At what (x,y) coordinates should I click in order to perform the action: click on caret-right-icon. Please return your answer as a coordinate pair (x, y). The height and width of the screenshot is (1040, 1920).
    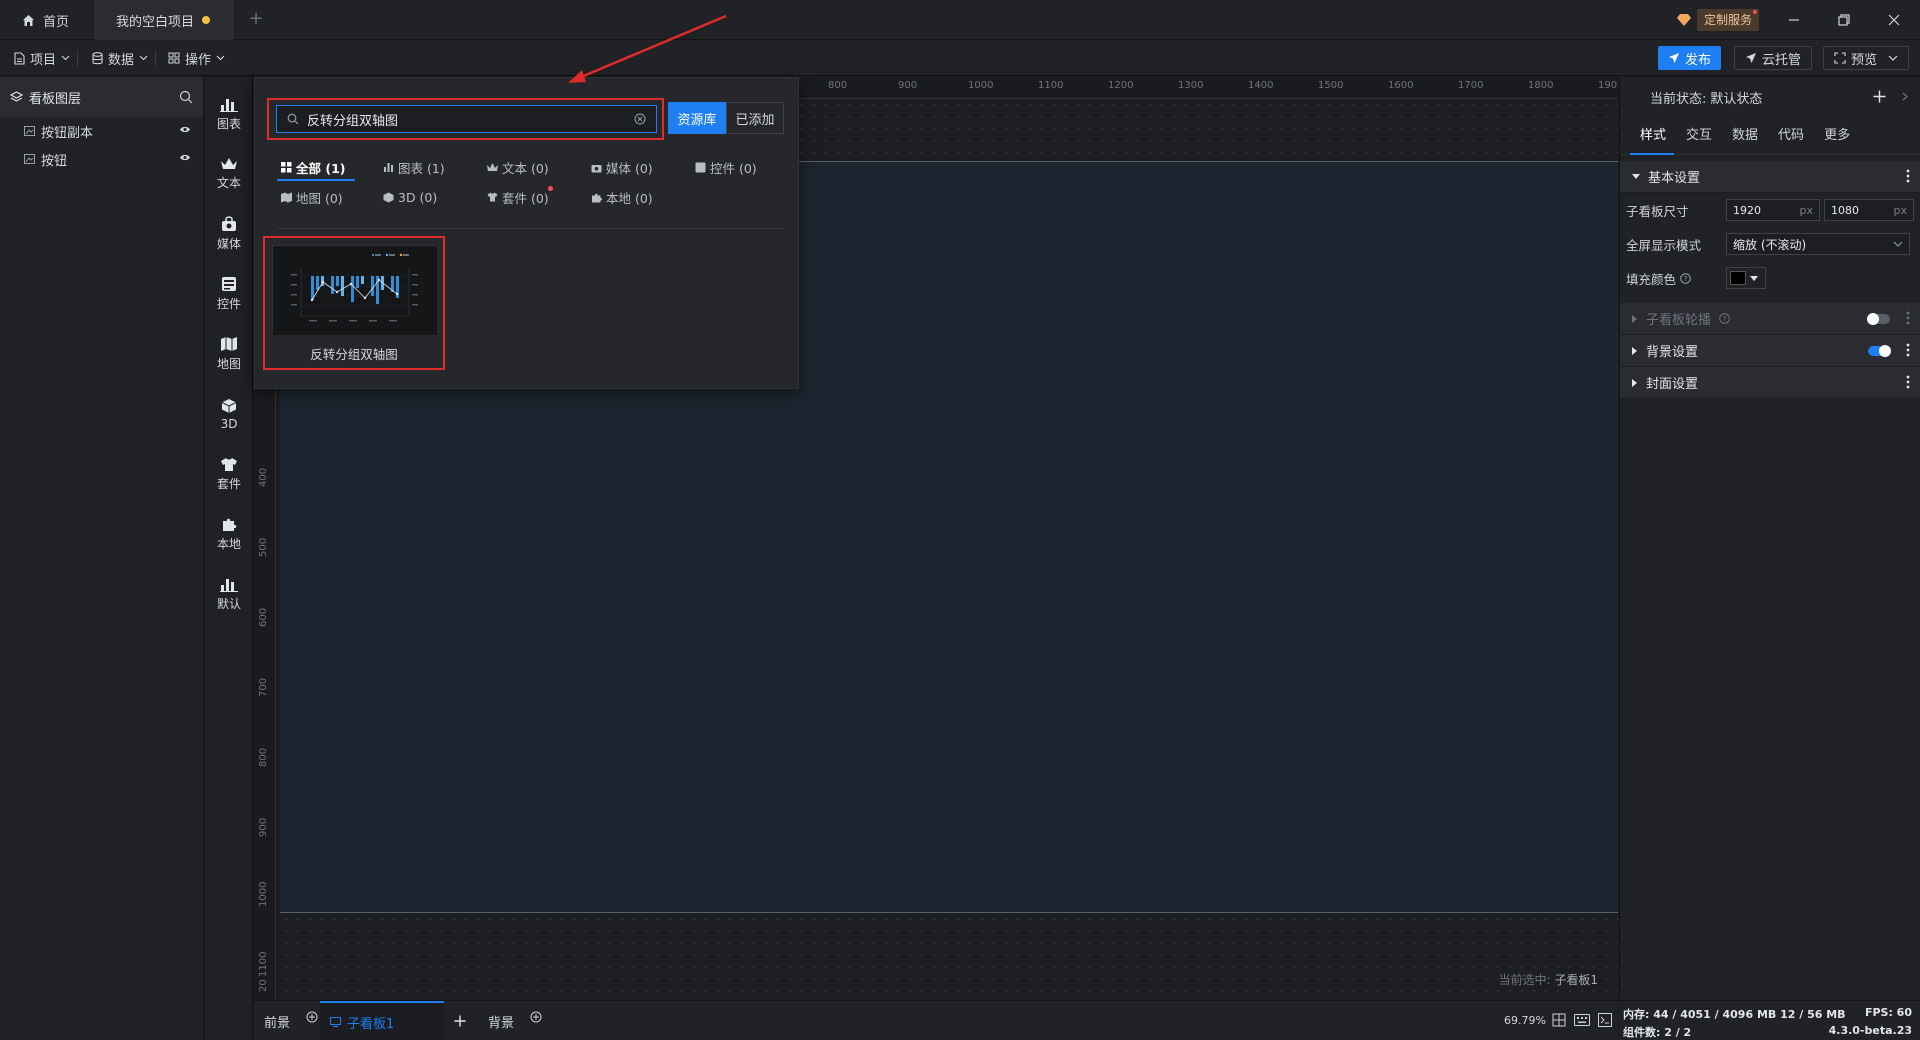
    Looking at the image, I should click on (1634, 382).